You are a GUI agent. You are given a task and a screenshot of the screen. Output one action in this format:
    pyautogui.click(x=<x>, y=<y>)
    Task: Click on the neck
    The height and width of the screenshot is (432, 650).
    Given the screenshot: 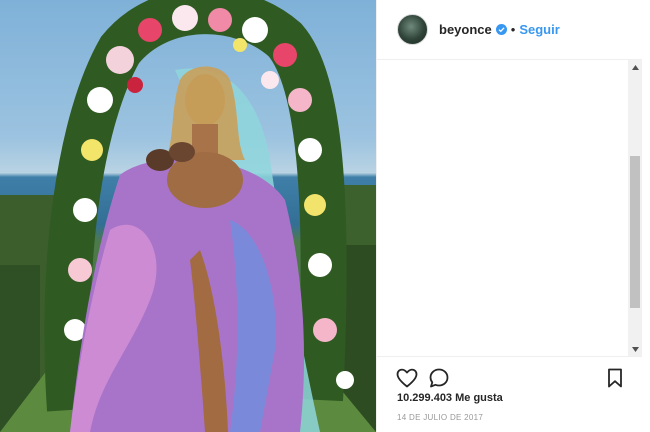 What is the action you would take?
    pyautogui.click(x=205, y=139)
    